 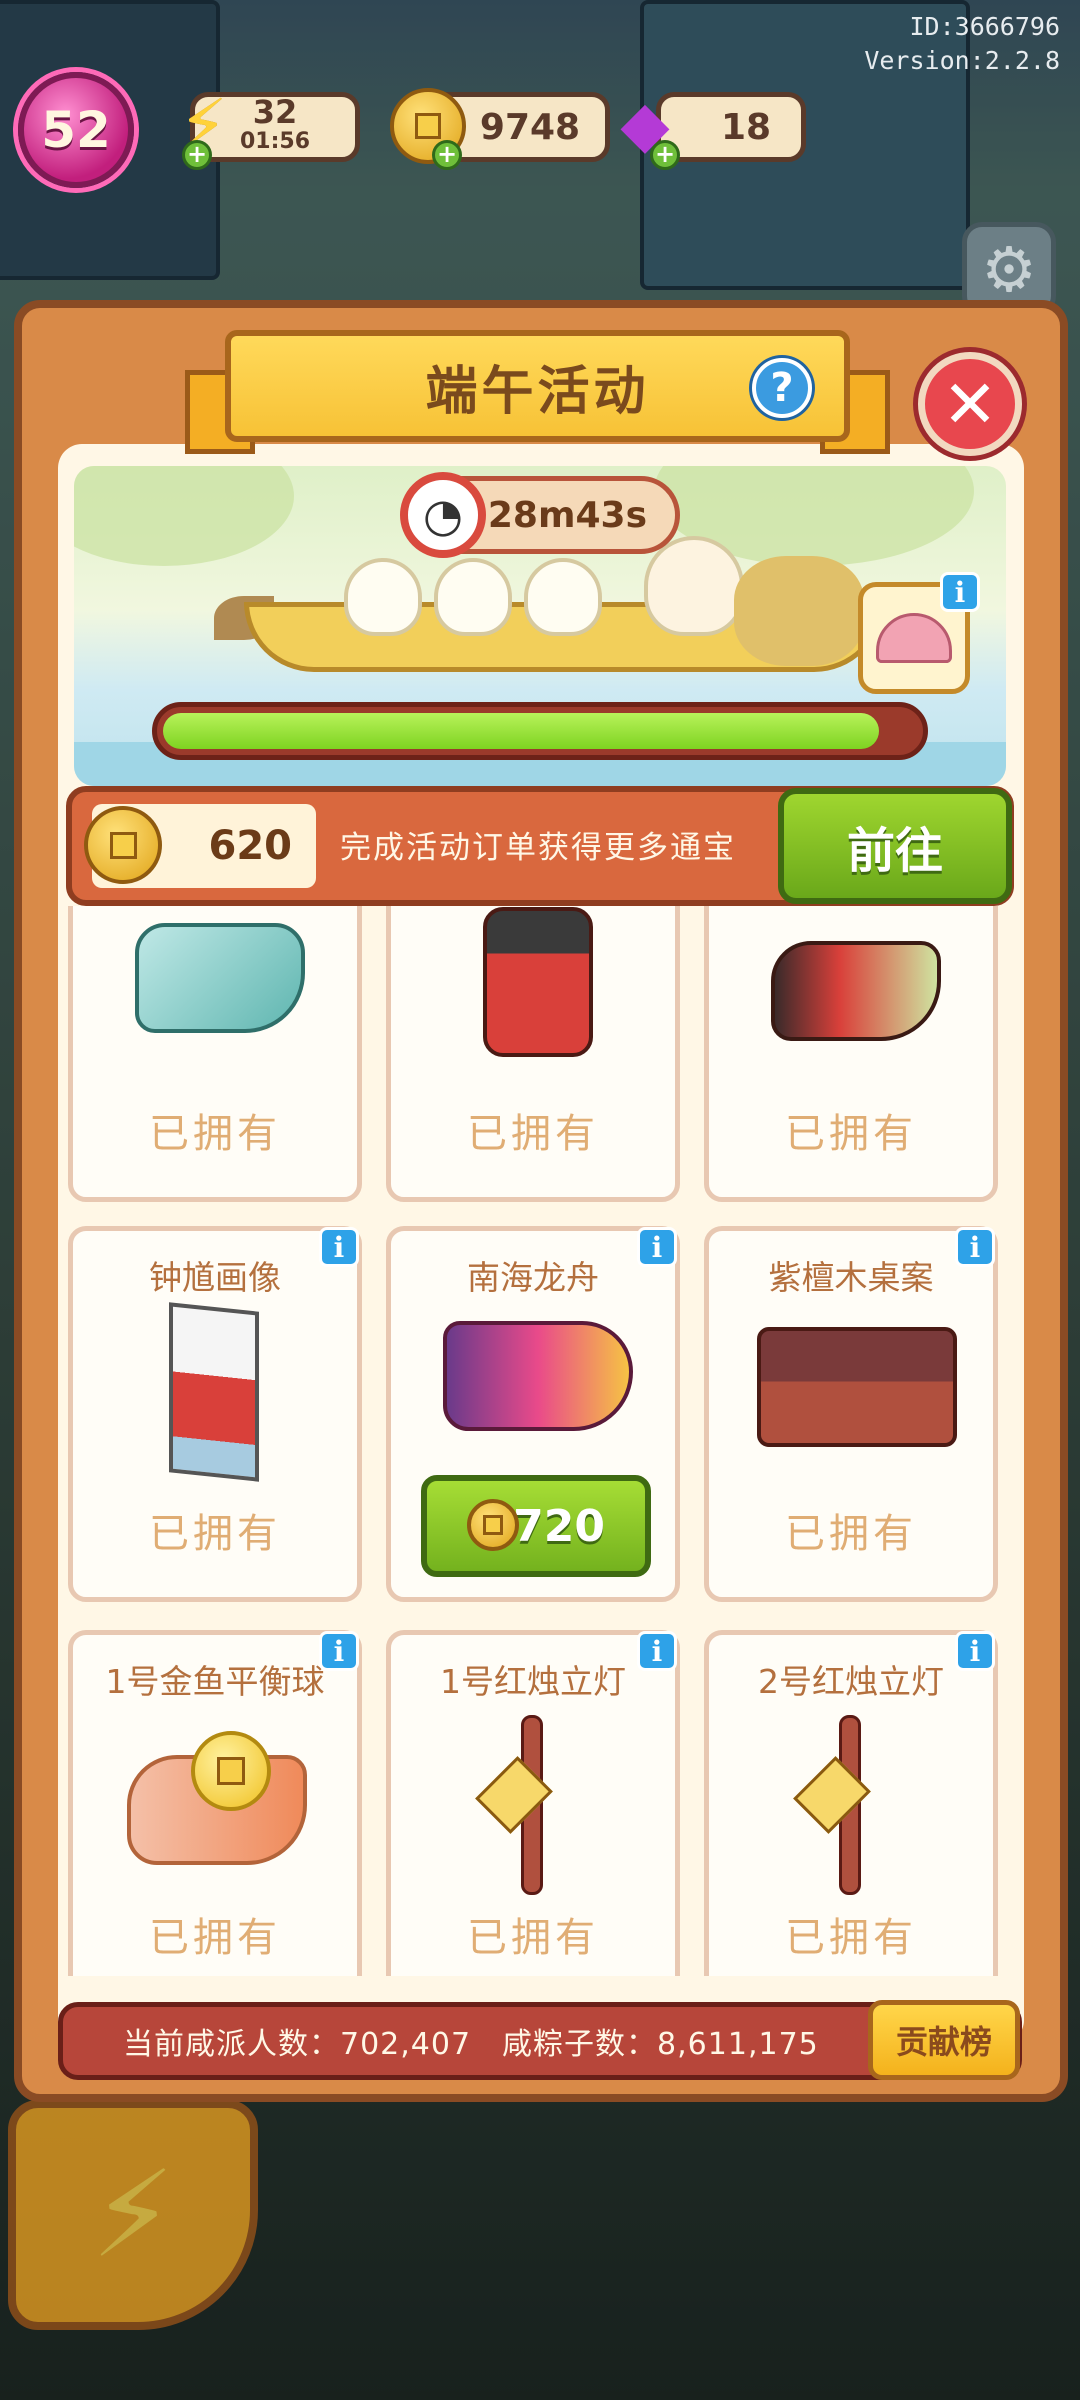 I want to click on coin-total: 9748, so click(x=530, y=127).